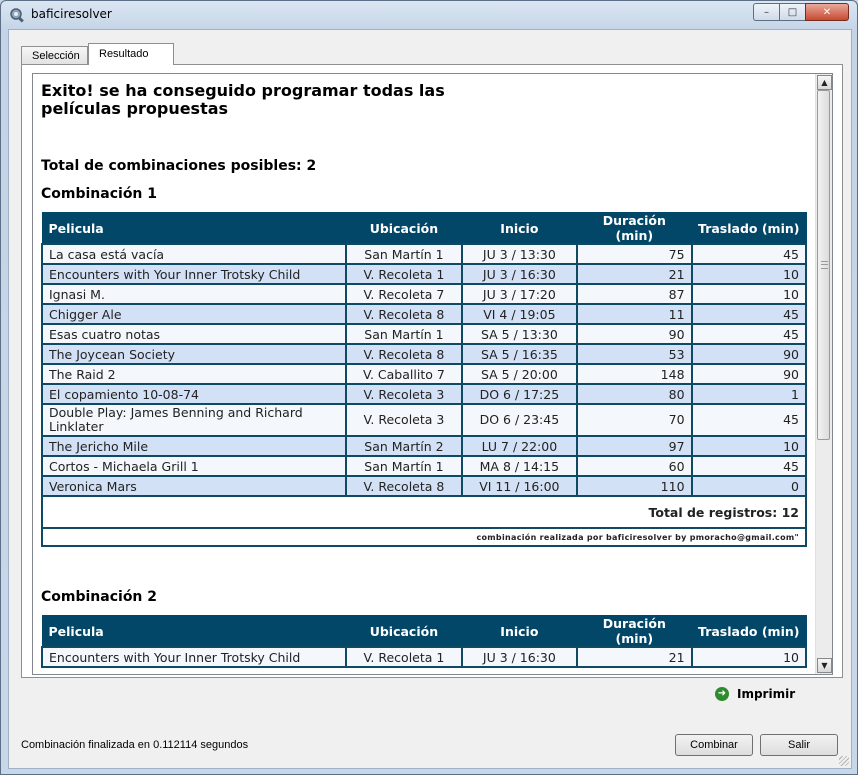 The width and height of the screenshot is (858, 775). What do you see at coordinates (519, 294) in the screenshot?
I see `cell-inicio: JU 3 / 17:20` at bounding box center [519, 294].